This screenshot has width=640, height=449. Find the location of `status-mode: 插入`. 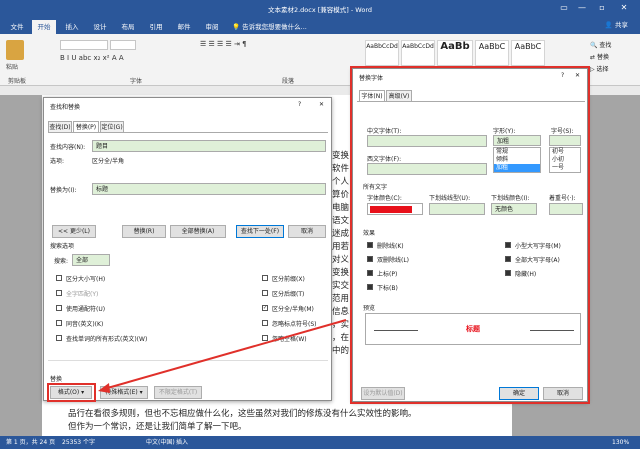

status-mode: 插入 is located at coordinates (182, 442).